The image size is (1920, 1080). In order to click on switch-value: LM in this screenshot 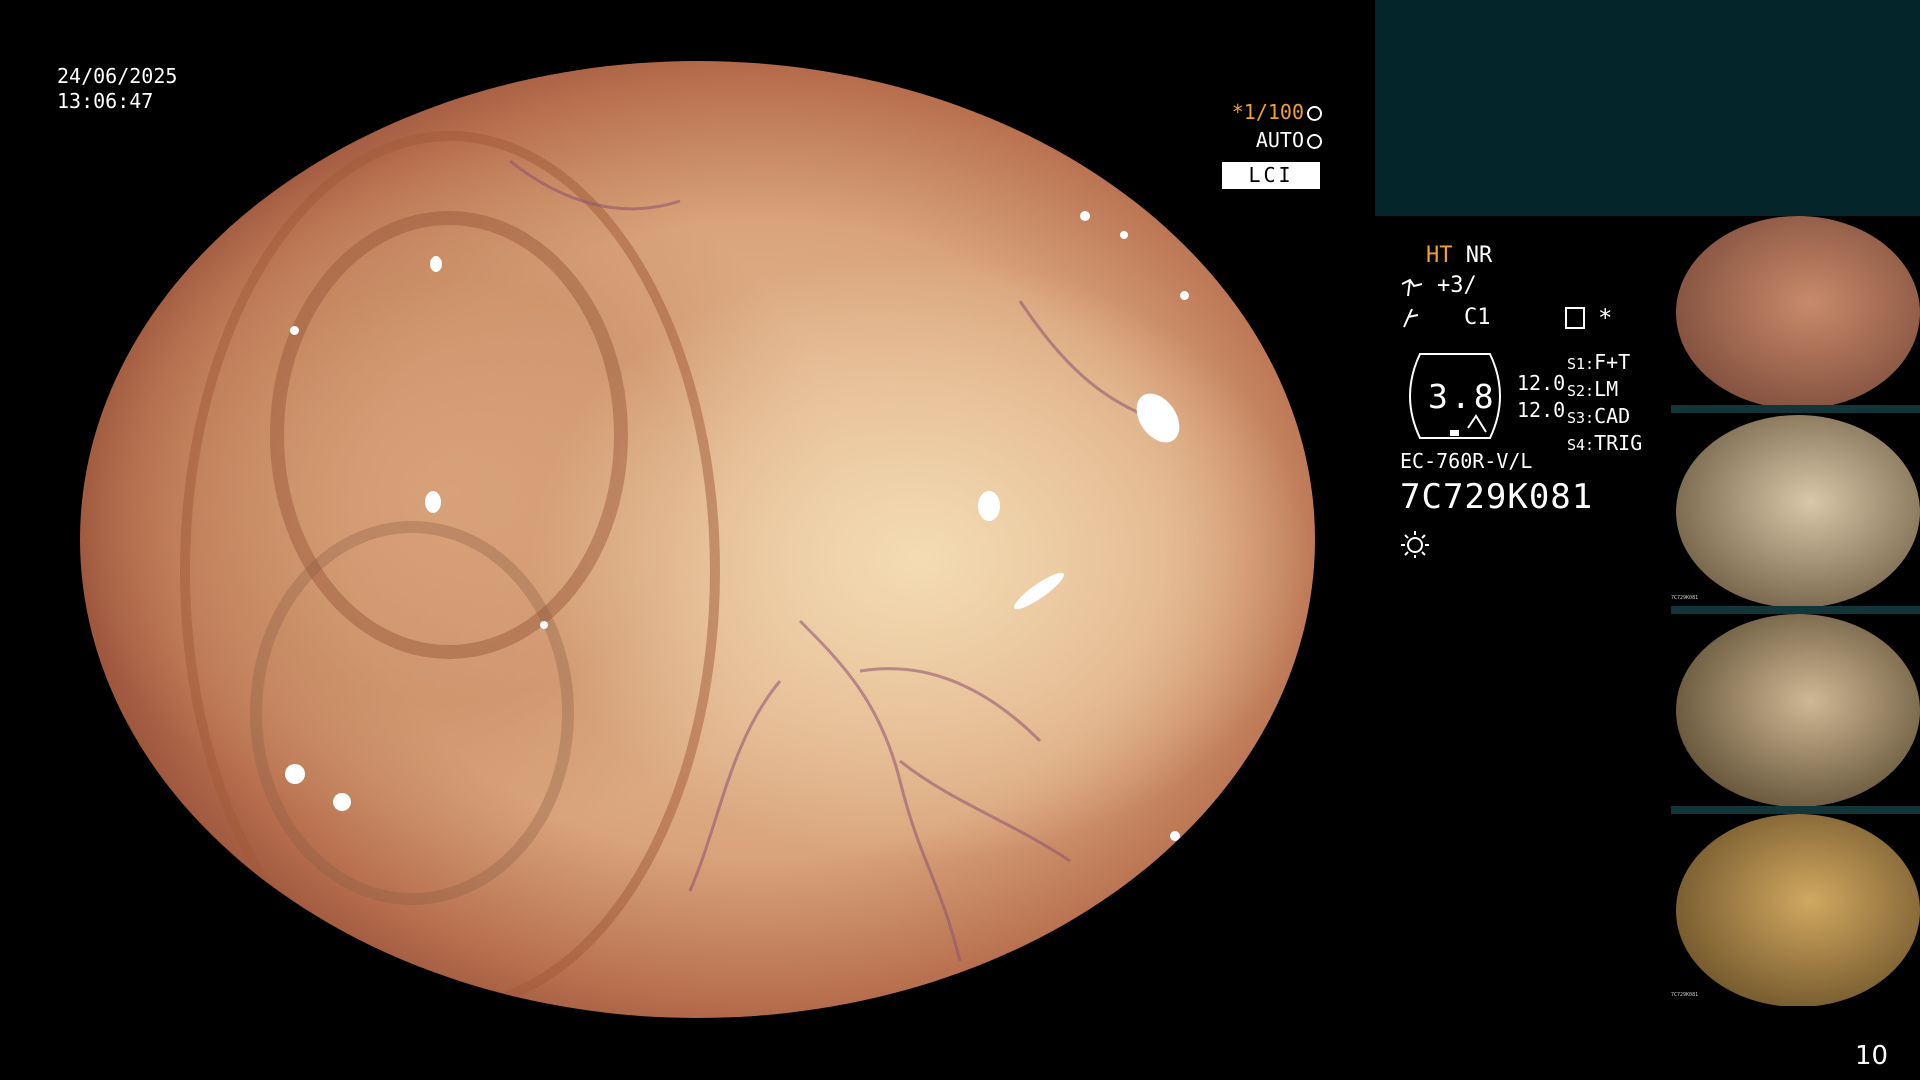, I will do `click(1606, 389)`.